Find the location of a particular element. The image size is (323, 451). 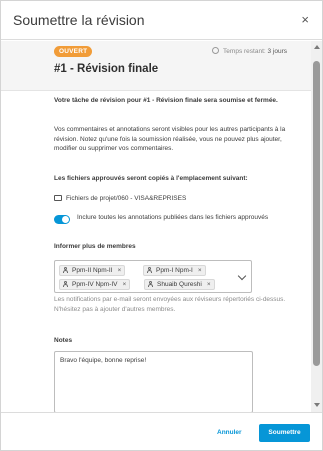

member-chip-label: Shuaib Qureshi is located at coordinates (179, 284).